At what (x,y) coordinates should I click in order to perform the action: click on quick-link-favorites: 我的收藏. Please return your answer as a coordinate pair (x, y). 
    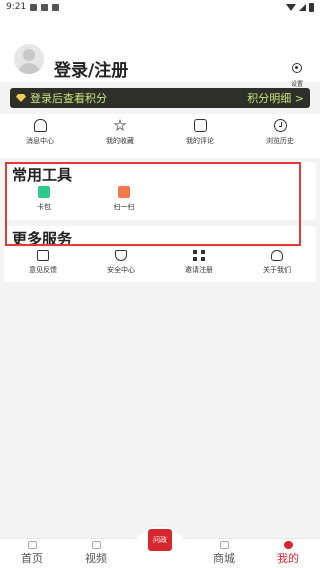
    Looking at the image, I should click on (120, 136).